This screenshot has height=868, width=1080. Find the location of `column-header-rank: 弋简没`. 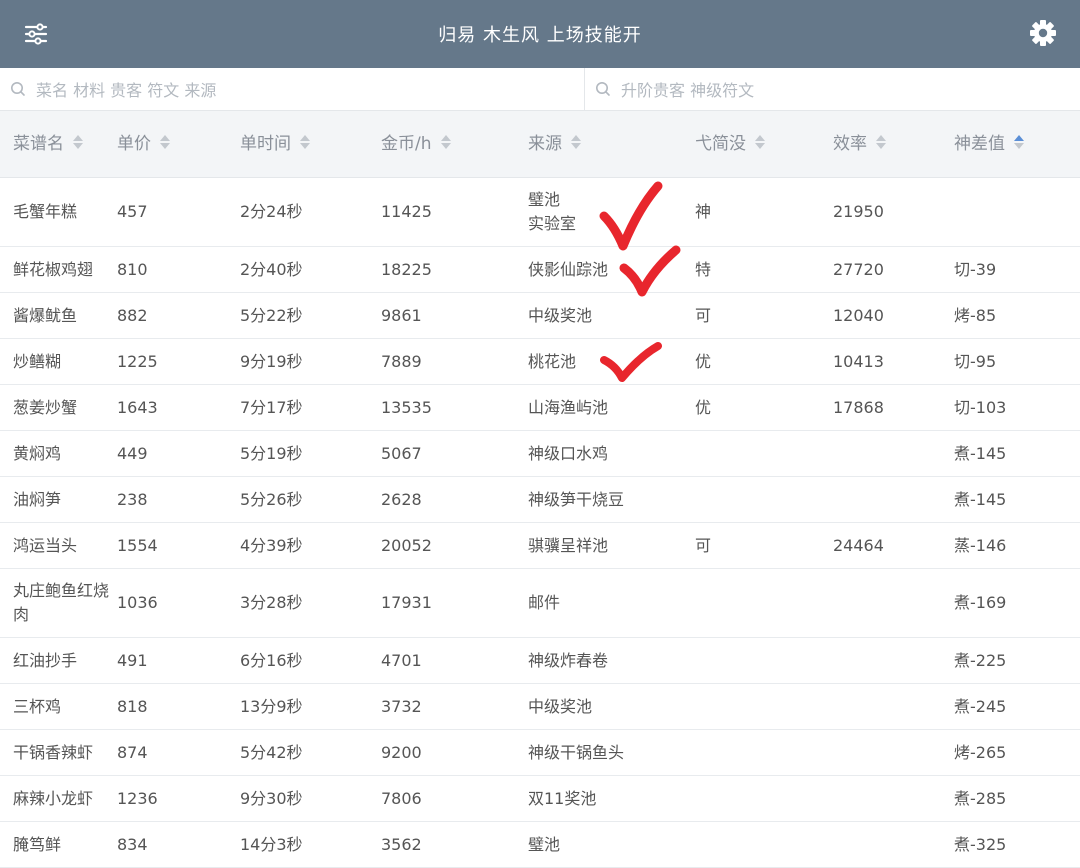

column-header-rank: 弋简没 is located at coordinates (730, 144).